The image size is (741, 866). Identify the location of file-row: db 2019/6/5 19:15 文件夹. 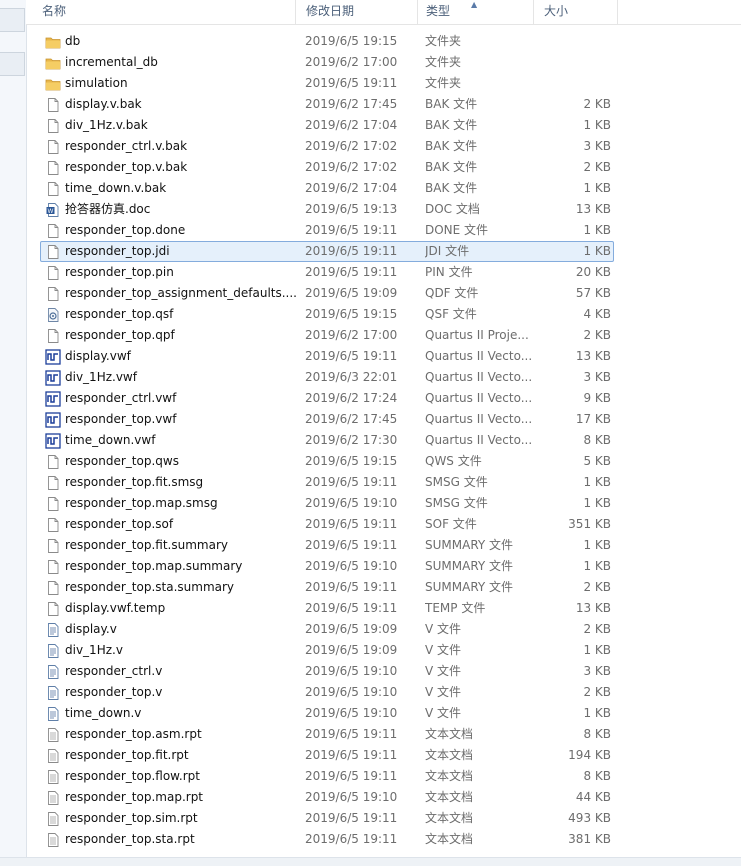
(327, 41).